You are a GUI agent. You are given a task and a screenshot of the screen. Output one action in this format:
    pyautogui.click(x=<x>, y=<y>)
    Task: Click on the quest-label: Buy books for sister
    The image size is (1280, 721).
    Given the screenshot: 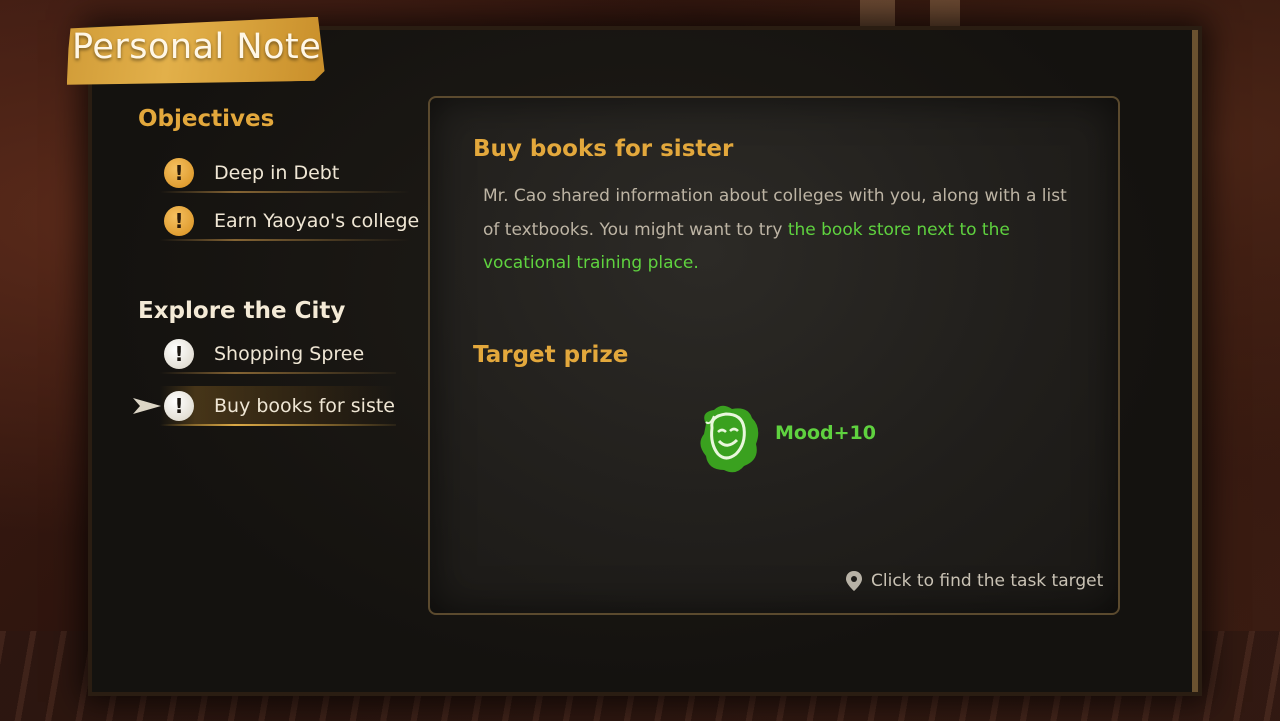 What is the action you would take?
    pyautogui.click(x=305, y=406)
    